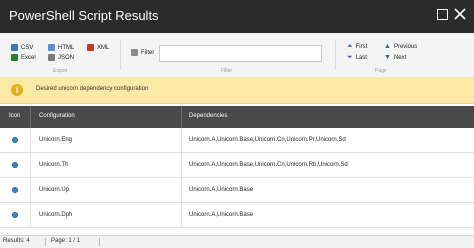  Describe the element at coordinates (227, 71) in the screenshot. I see `filter-group-label: Filter` at that location.